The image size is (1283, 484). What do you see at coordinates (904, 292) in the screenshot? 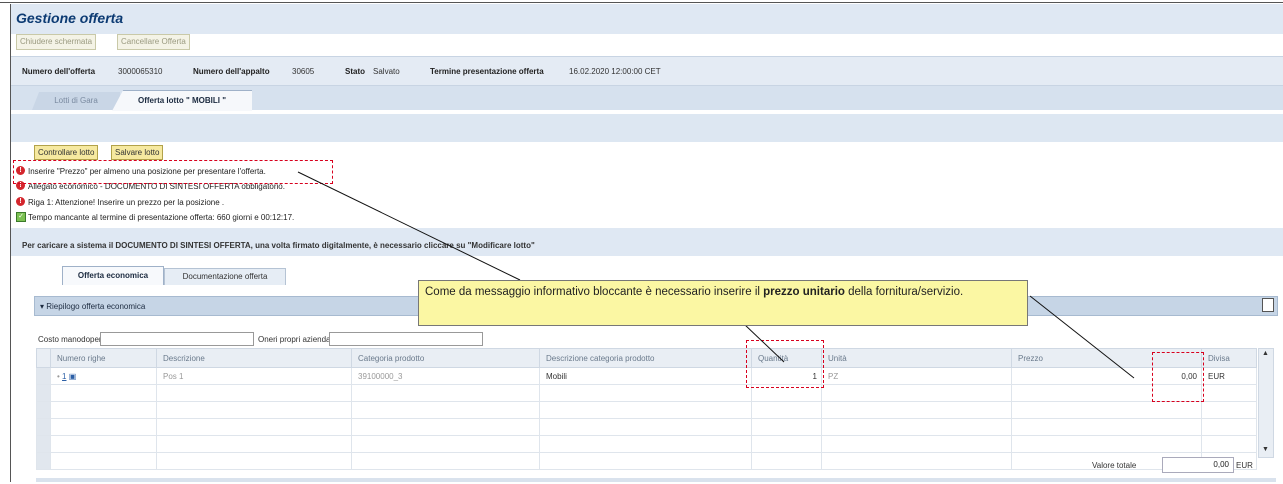
I see `callout-text-end: della fornitura/servizio.` at bounding box center [904, 292].